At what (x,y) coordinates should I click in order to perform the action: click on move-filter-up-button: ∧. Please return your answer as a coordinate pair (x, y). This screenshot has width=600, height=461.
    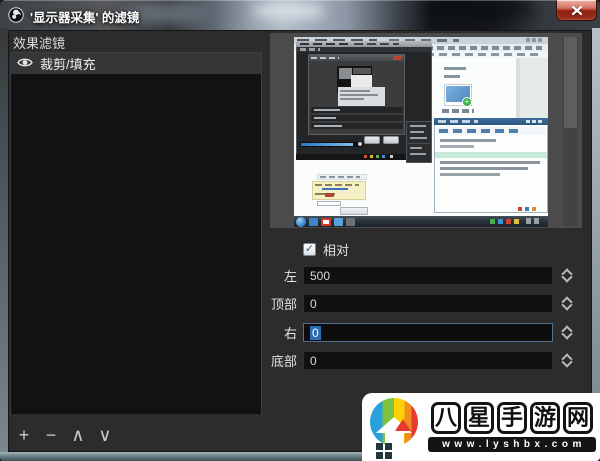
    Looking at the image, I should click on (78, 435).